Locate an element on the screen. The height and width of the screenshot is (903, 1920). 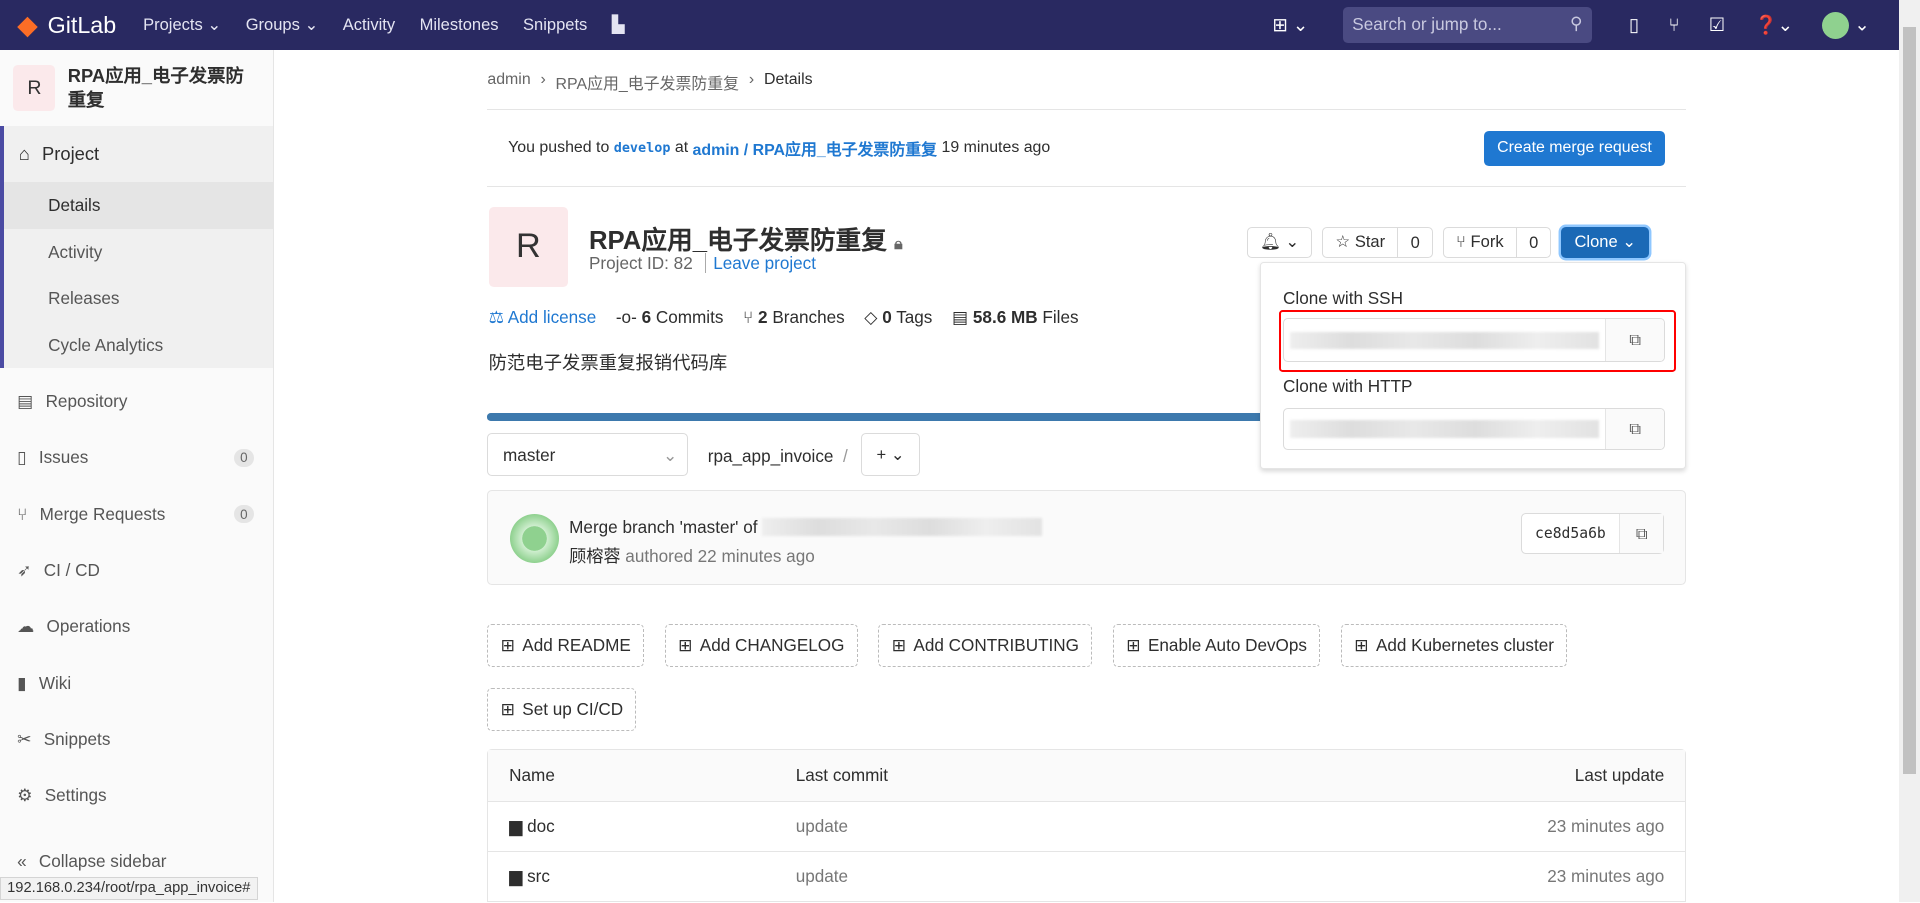
home-icon: ⌂ is located at coordinates (24, 154).